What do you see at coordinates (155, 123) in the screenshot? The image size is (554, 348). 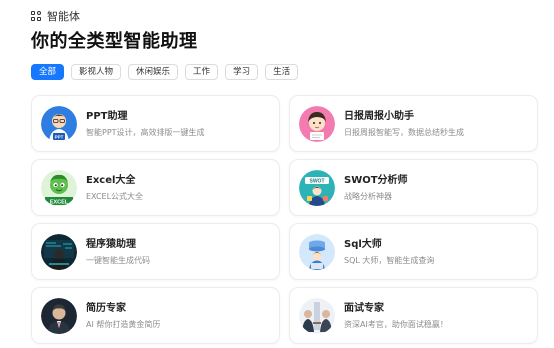 I see `agent-card-ppt: PPT PPT助理 智能PPT设计，高效排版一键生成` at bounding box center [155, 123].